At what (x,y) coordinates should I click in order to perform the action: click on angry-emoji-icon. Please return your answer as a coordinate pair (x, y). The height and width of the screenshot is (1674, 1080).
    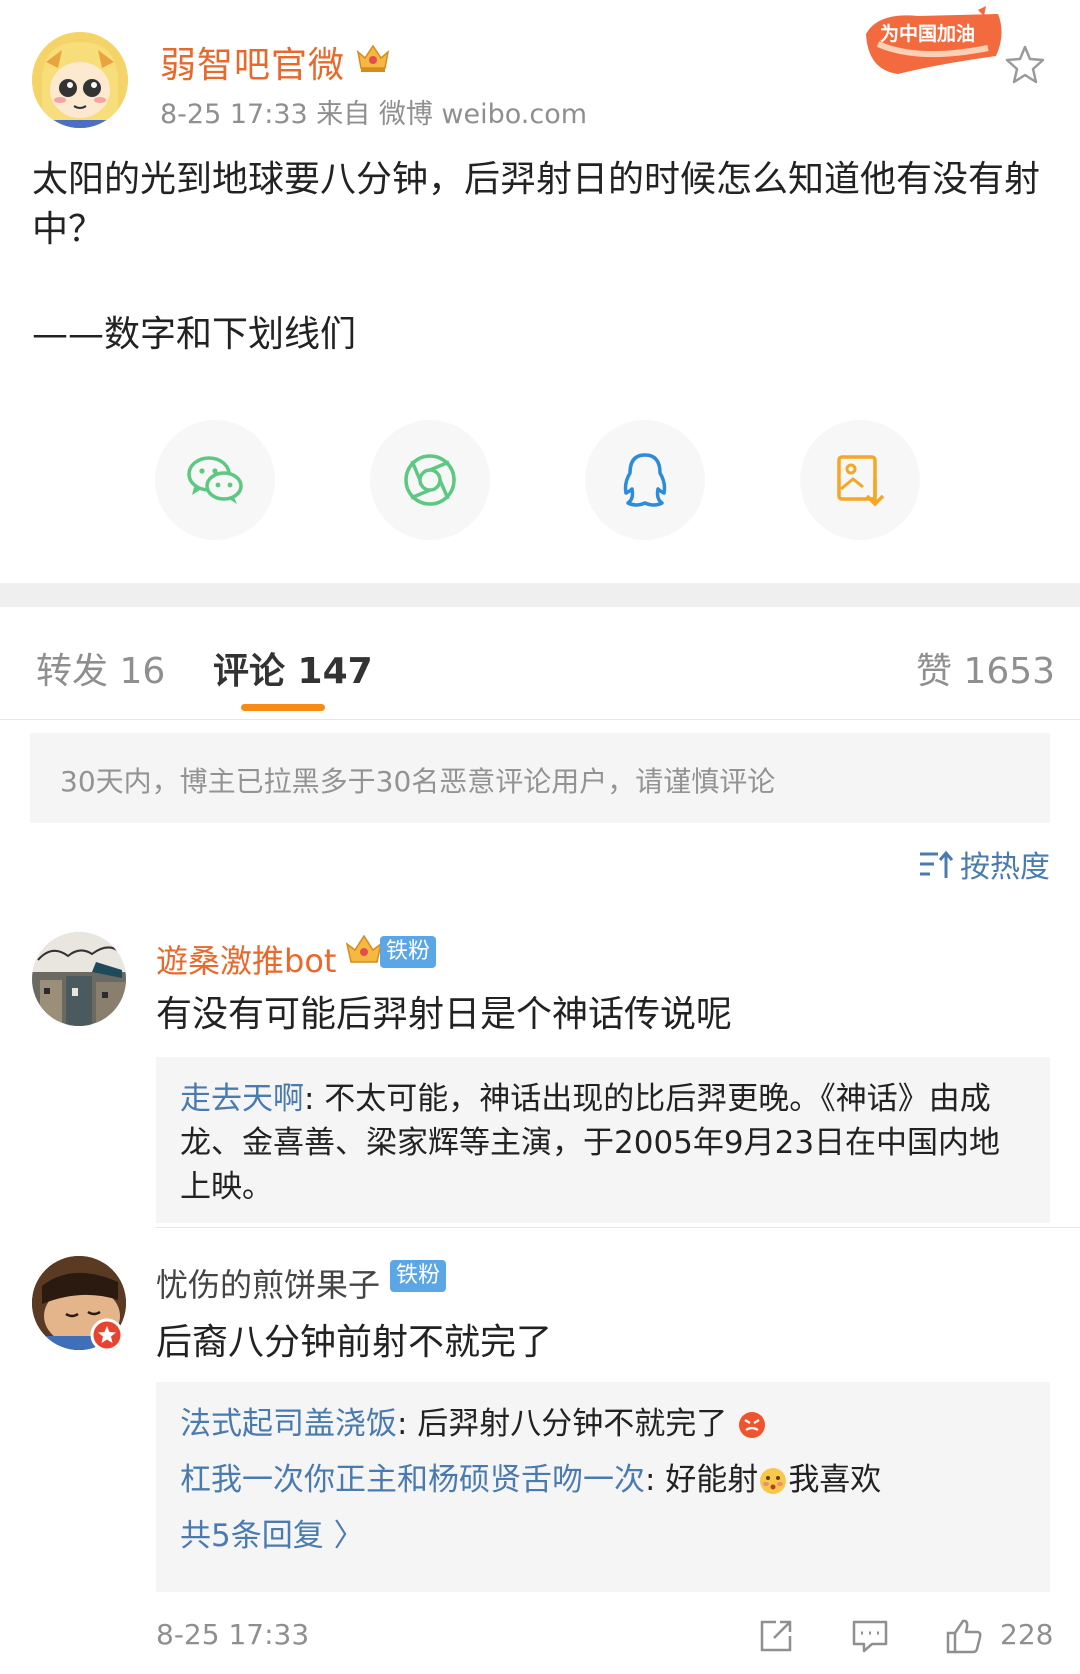
    Looking at the image, I should click on (752, 1425).